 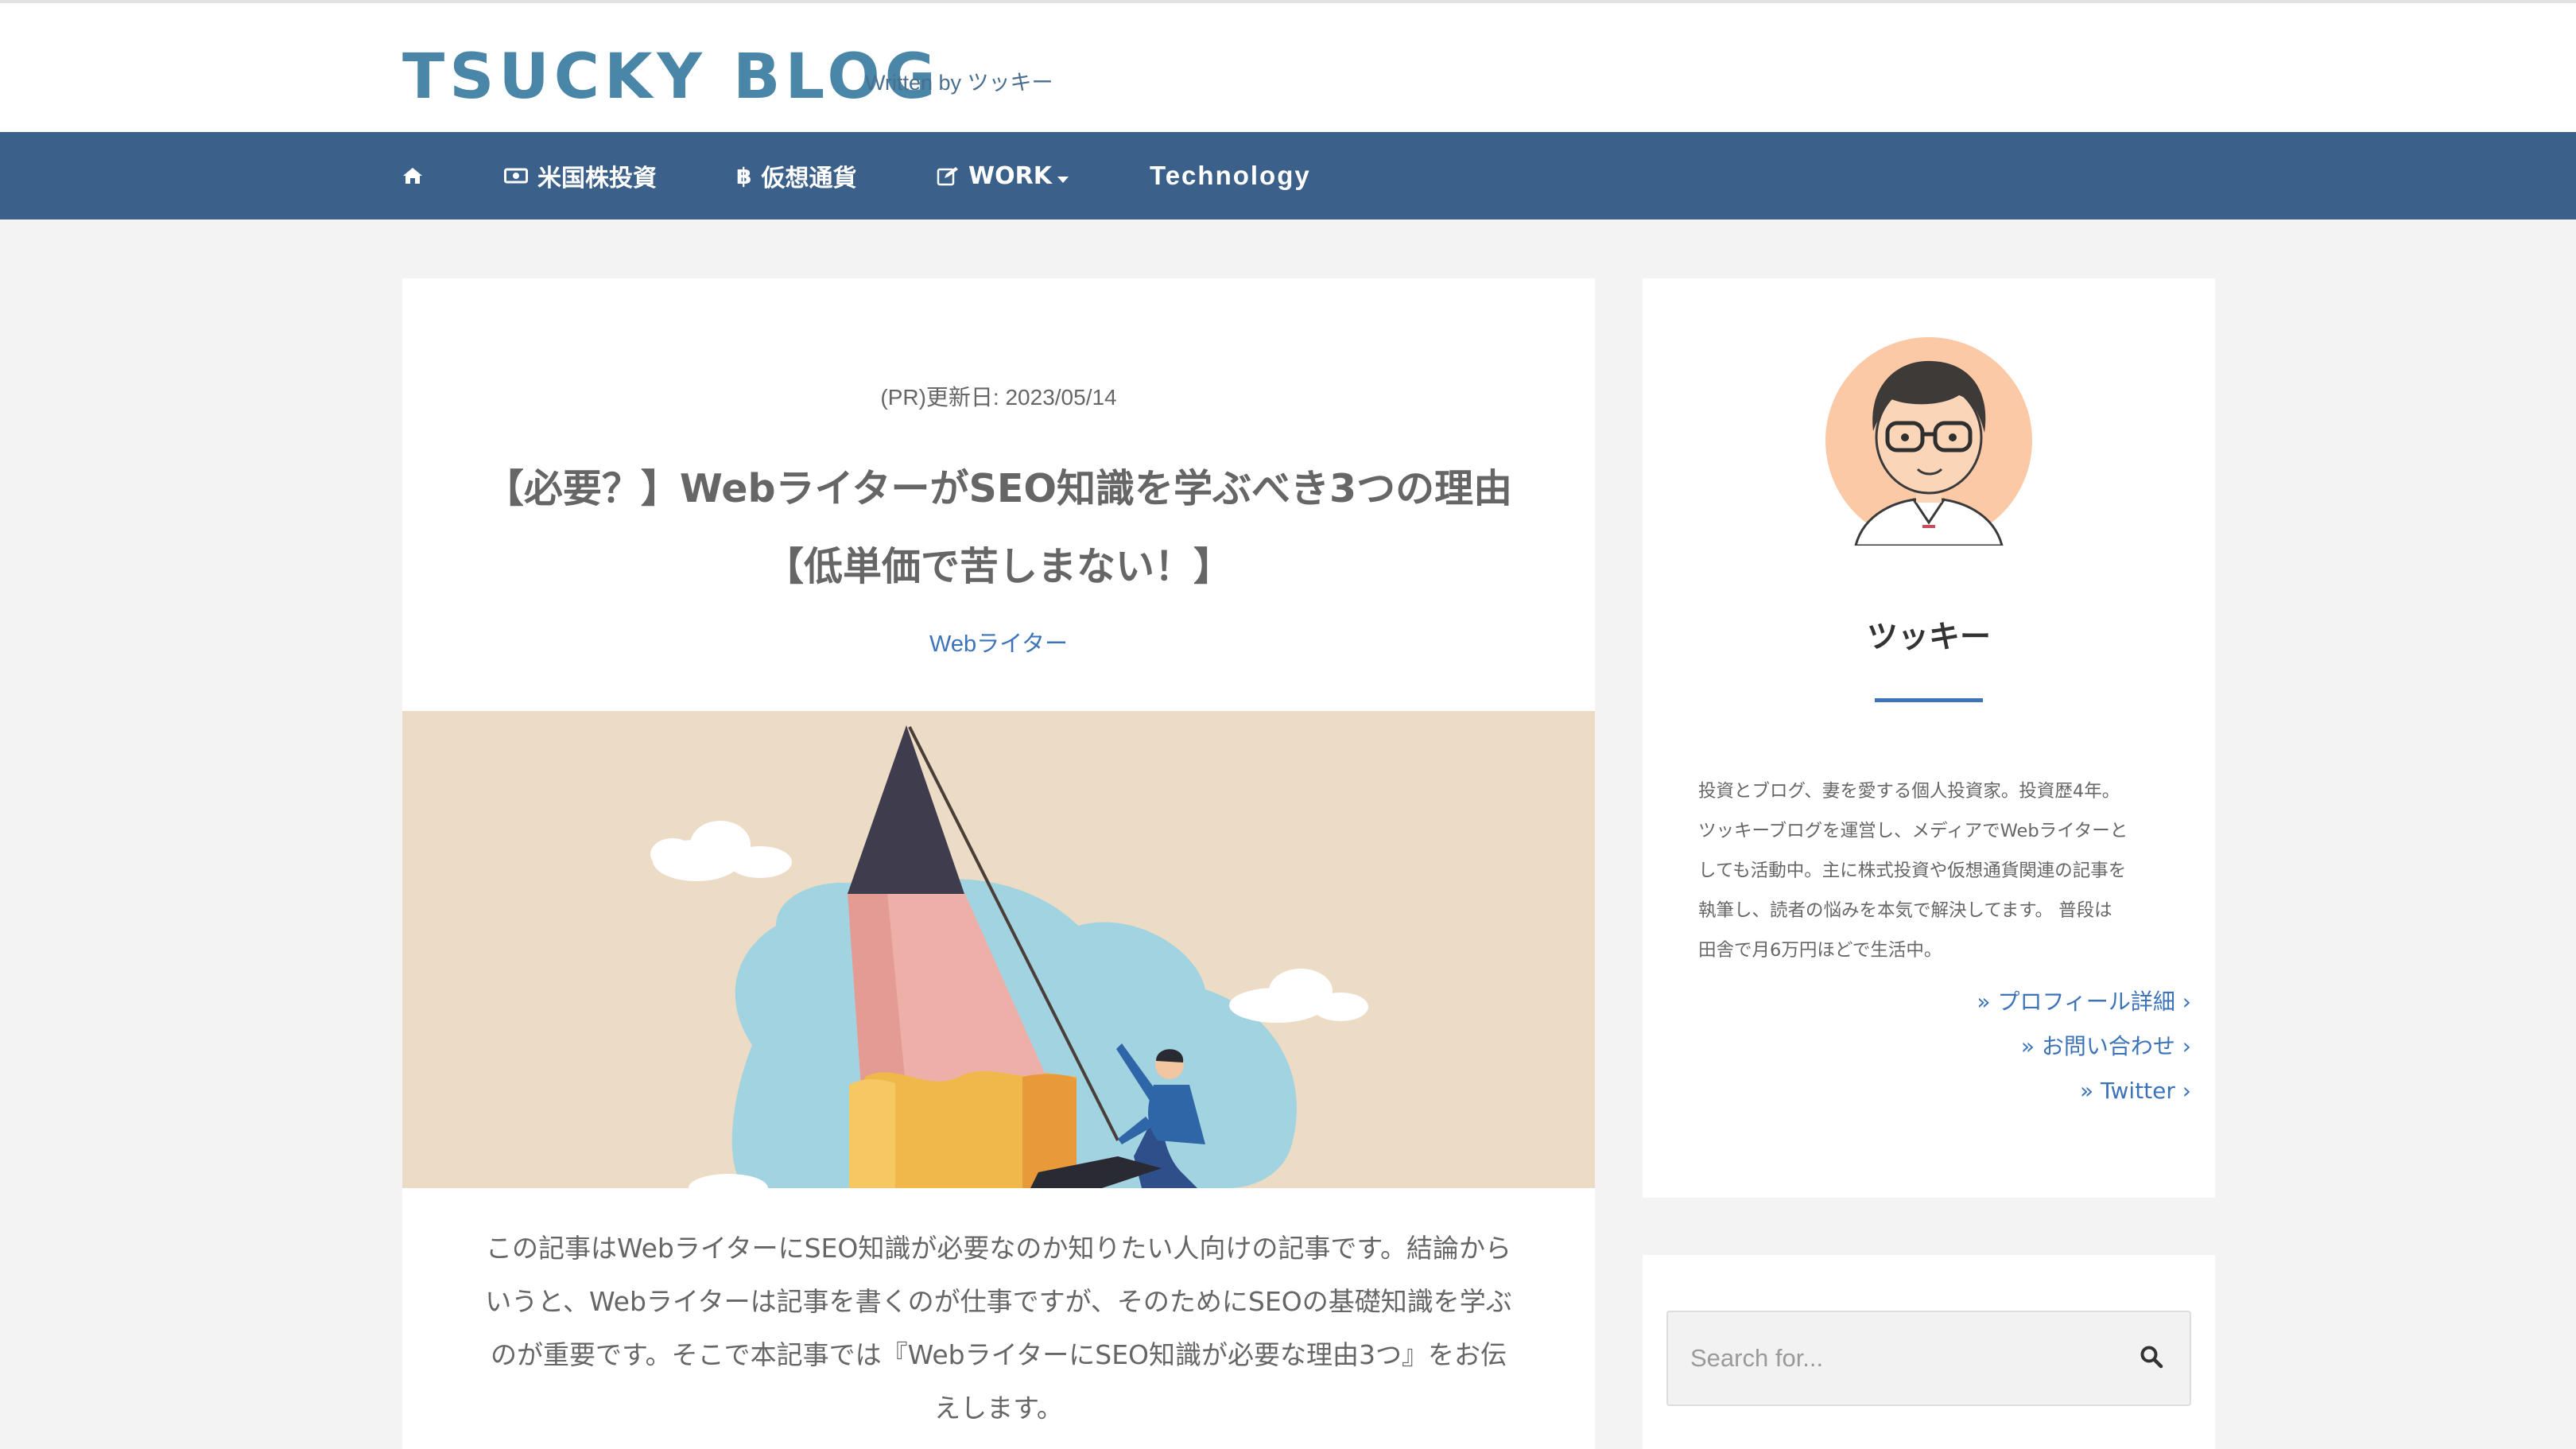 What do you see at coordinates (1909, 791) in the screenshot?
I see `profile-desc-line: 投資とブログ、妻を愛する個人投資家。投資歴4年。` at bounding box center [1909, 791].